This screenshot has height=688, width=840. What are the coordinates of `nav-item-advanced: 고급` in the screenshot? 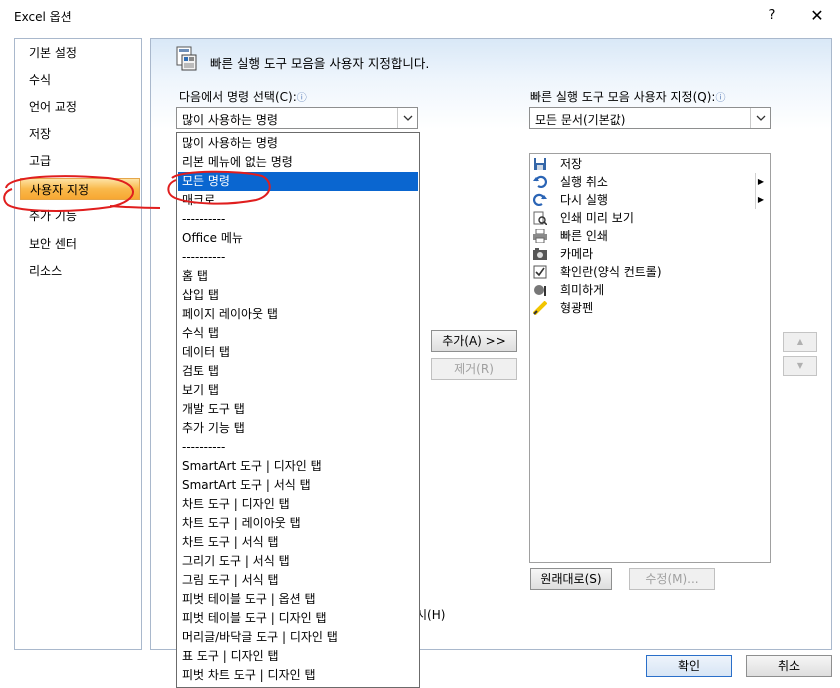 It's located at (78, 161).